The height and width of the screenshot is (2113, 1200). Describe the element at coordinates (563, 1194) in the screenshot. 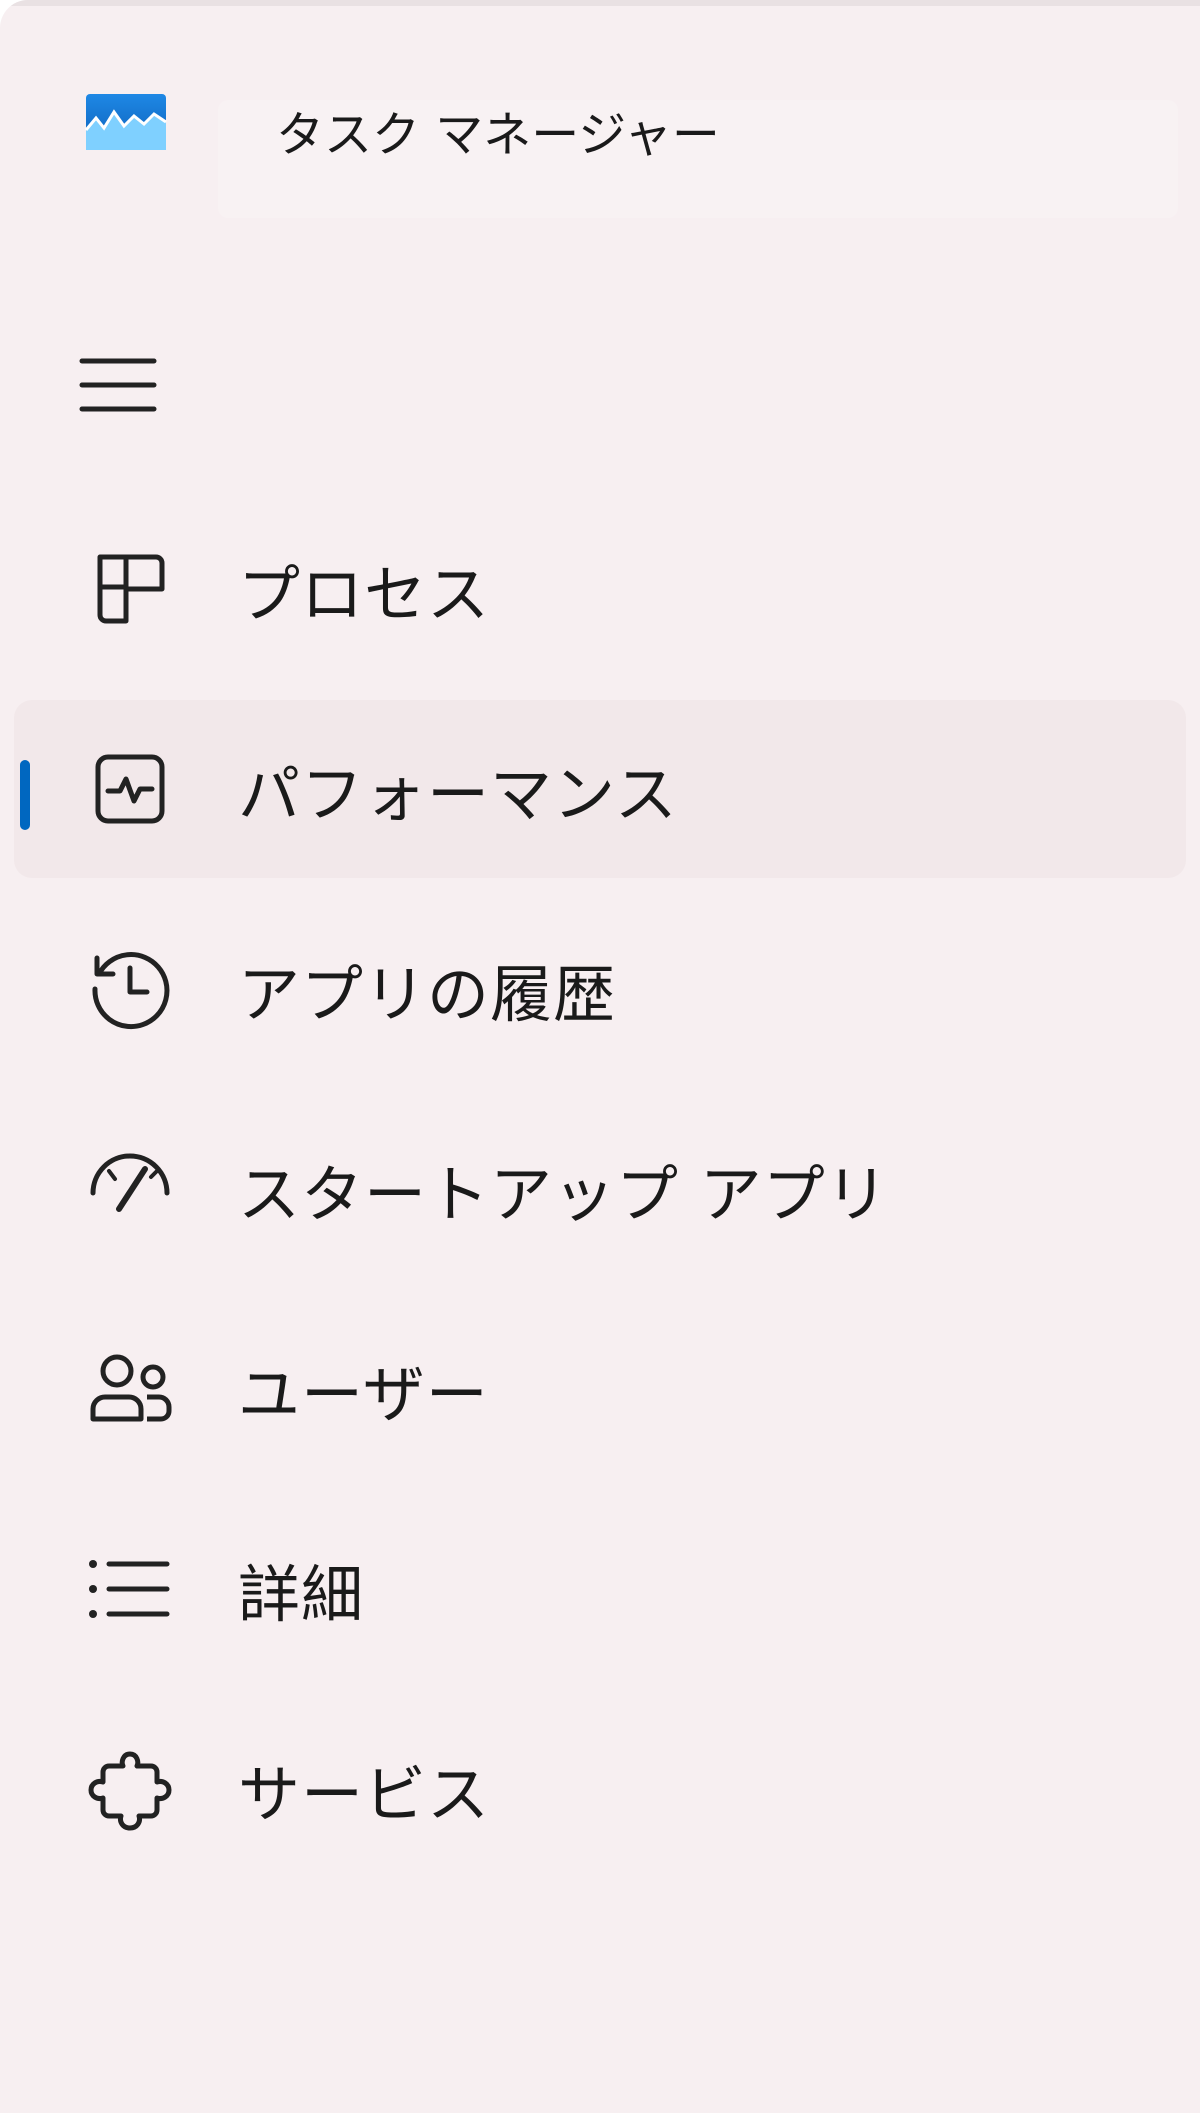

I see `nav-label-startup-apps: スタートアップ アプリ` at that location.